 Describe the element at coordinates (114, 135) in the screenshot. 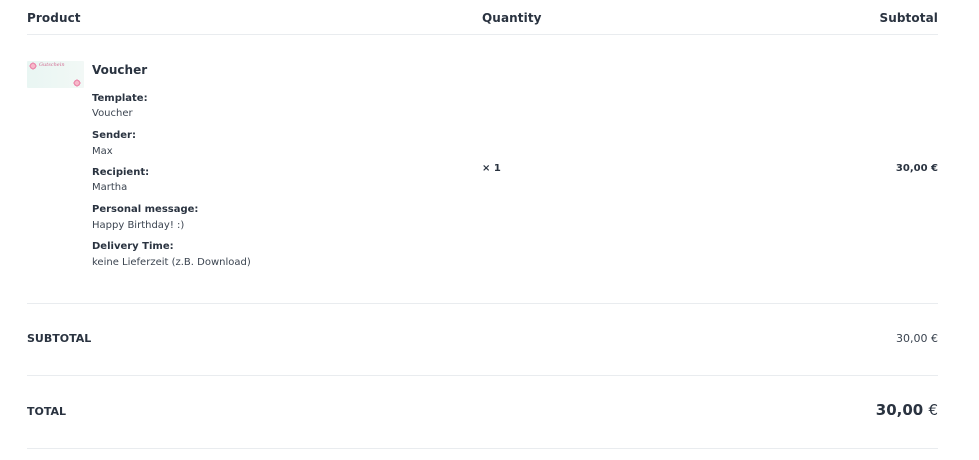

I see `detail-label-sender: Sender:` at that location.